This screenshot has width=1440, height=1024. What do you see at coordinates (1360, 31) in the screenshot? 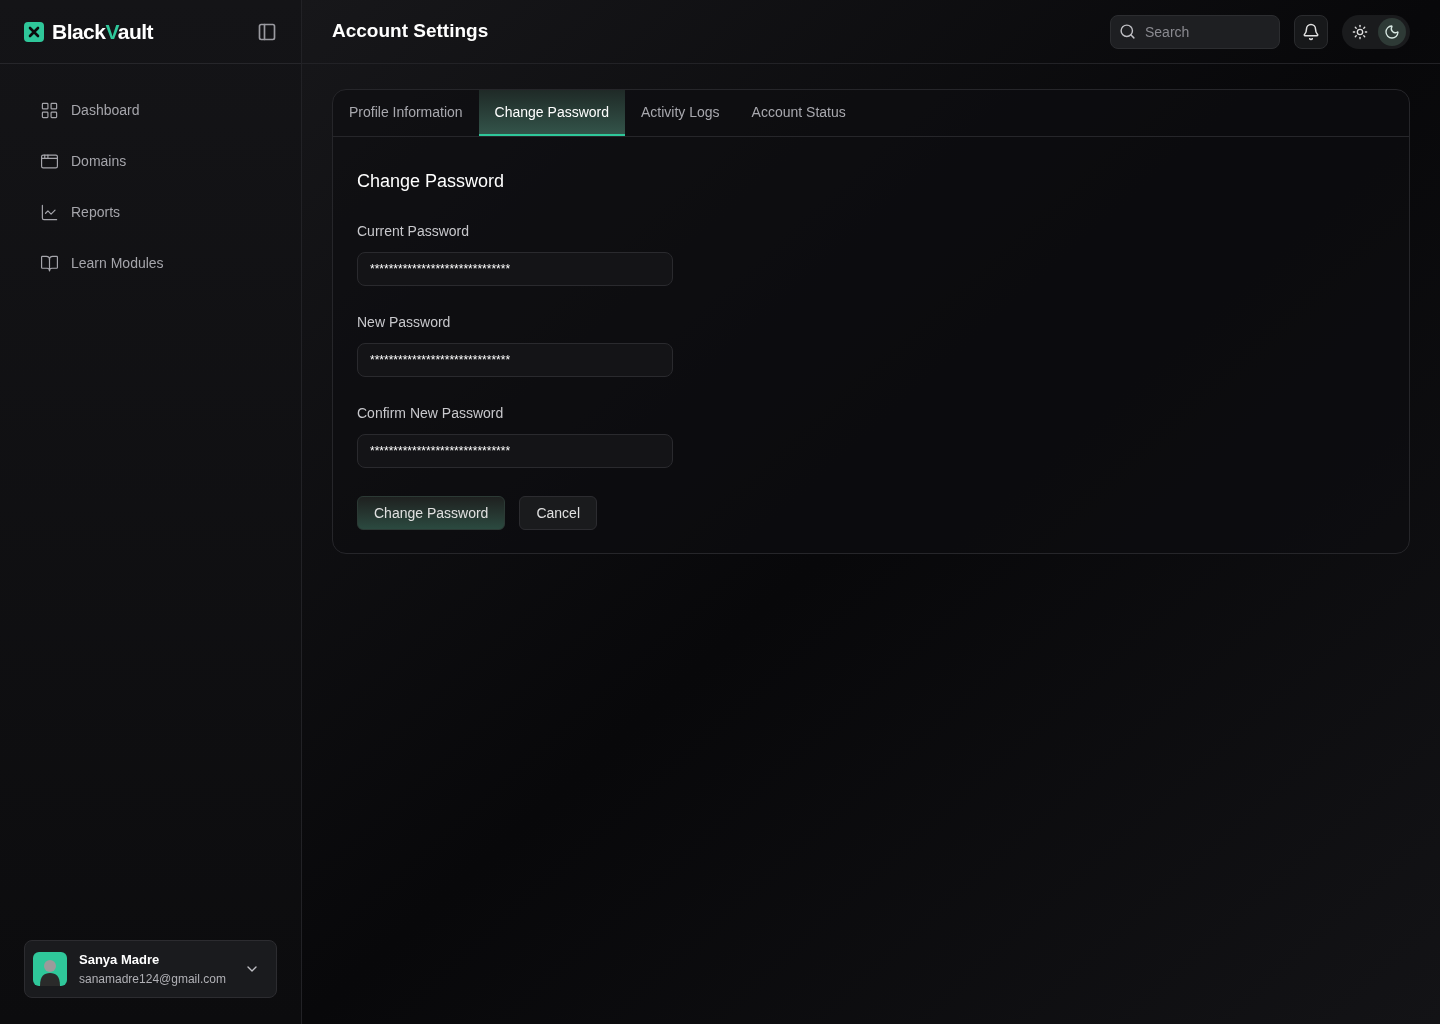
I see `sun-icon` at bounding box center [1360, 31].